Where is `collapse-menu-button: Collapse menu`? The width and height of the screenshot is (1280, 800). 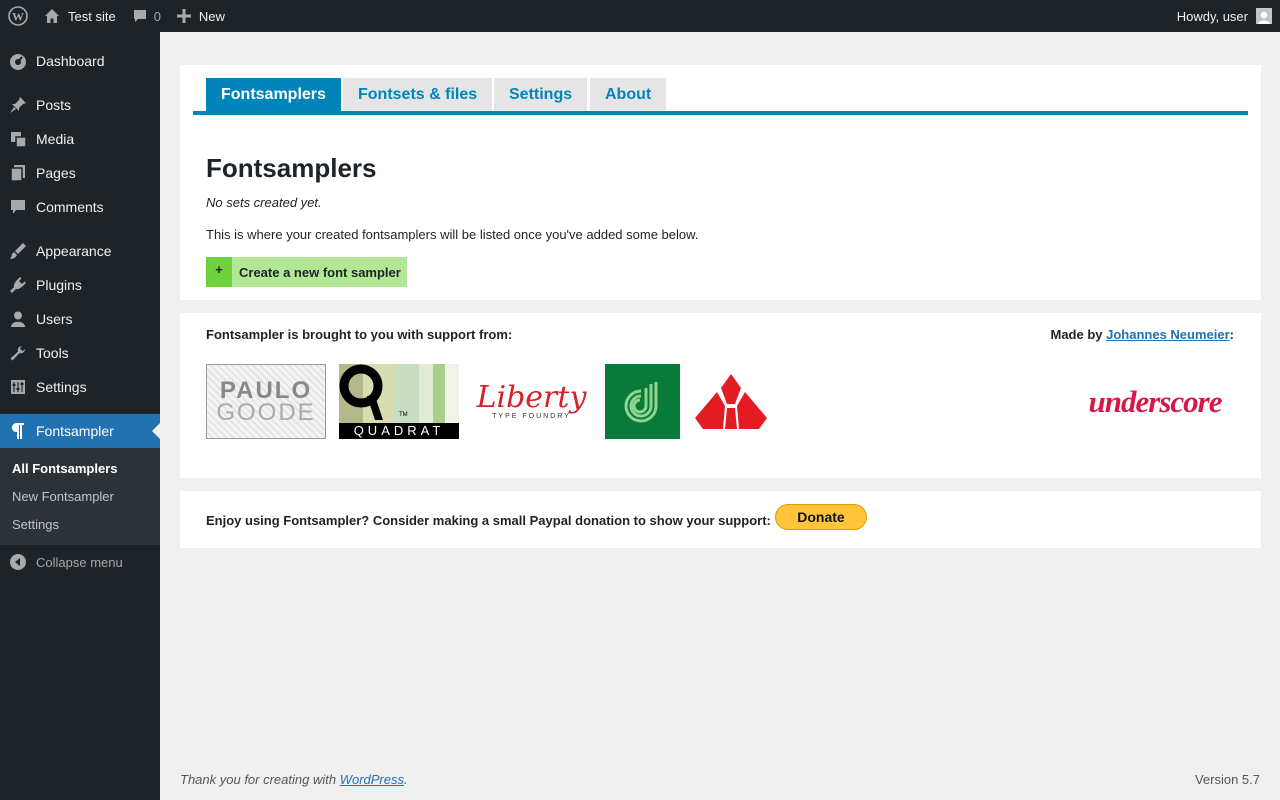
collapse-menu-button: Collapse menu is located at coordinates (80, 562).